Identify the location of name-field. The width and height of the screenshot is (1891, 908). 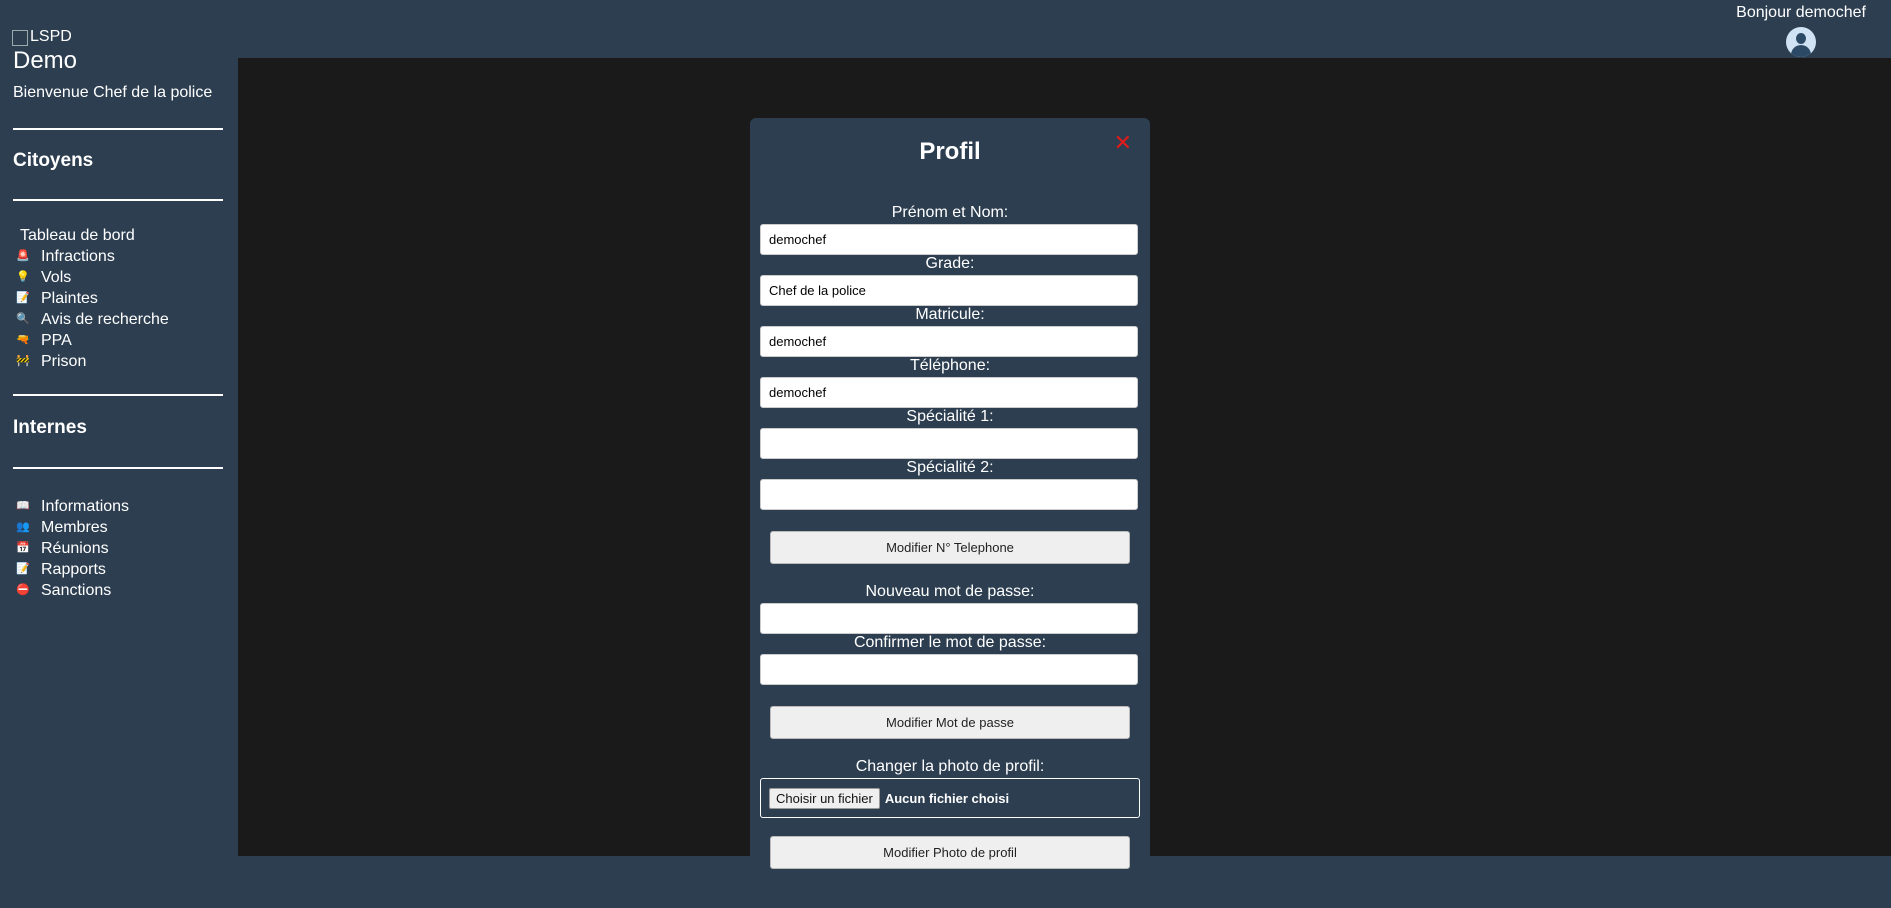
(949, 239).